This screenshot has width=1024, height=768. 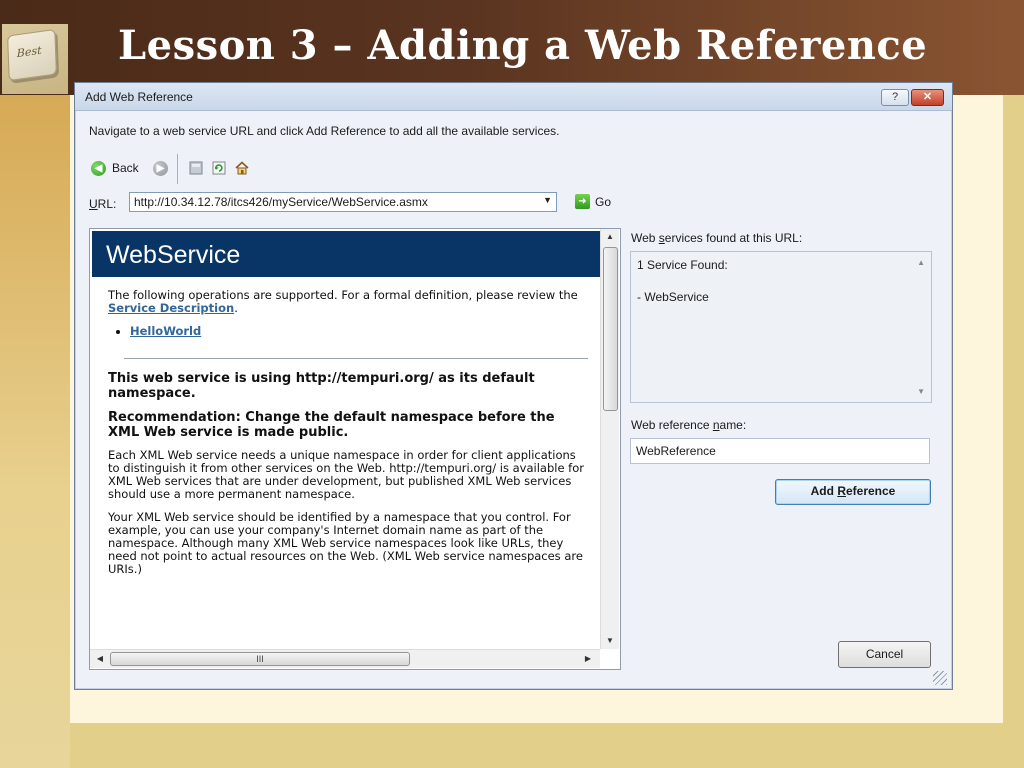 What do you see at coordinates (610, 237) in the screenshot?
I see `scroll-up-icon: ▲` at bounding box center [610, 237].